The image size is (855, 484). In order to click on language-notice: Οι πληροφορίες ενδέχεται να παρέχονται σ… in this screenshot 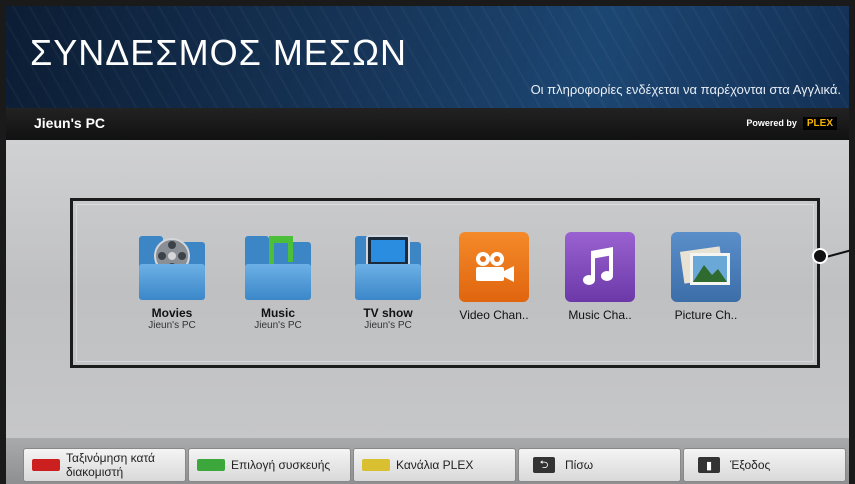, I will do `click(685, 89)`.